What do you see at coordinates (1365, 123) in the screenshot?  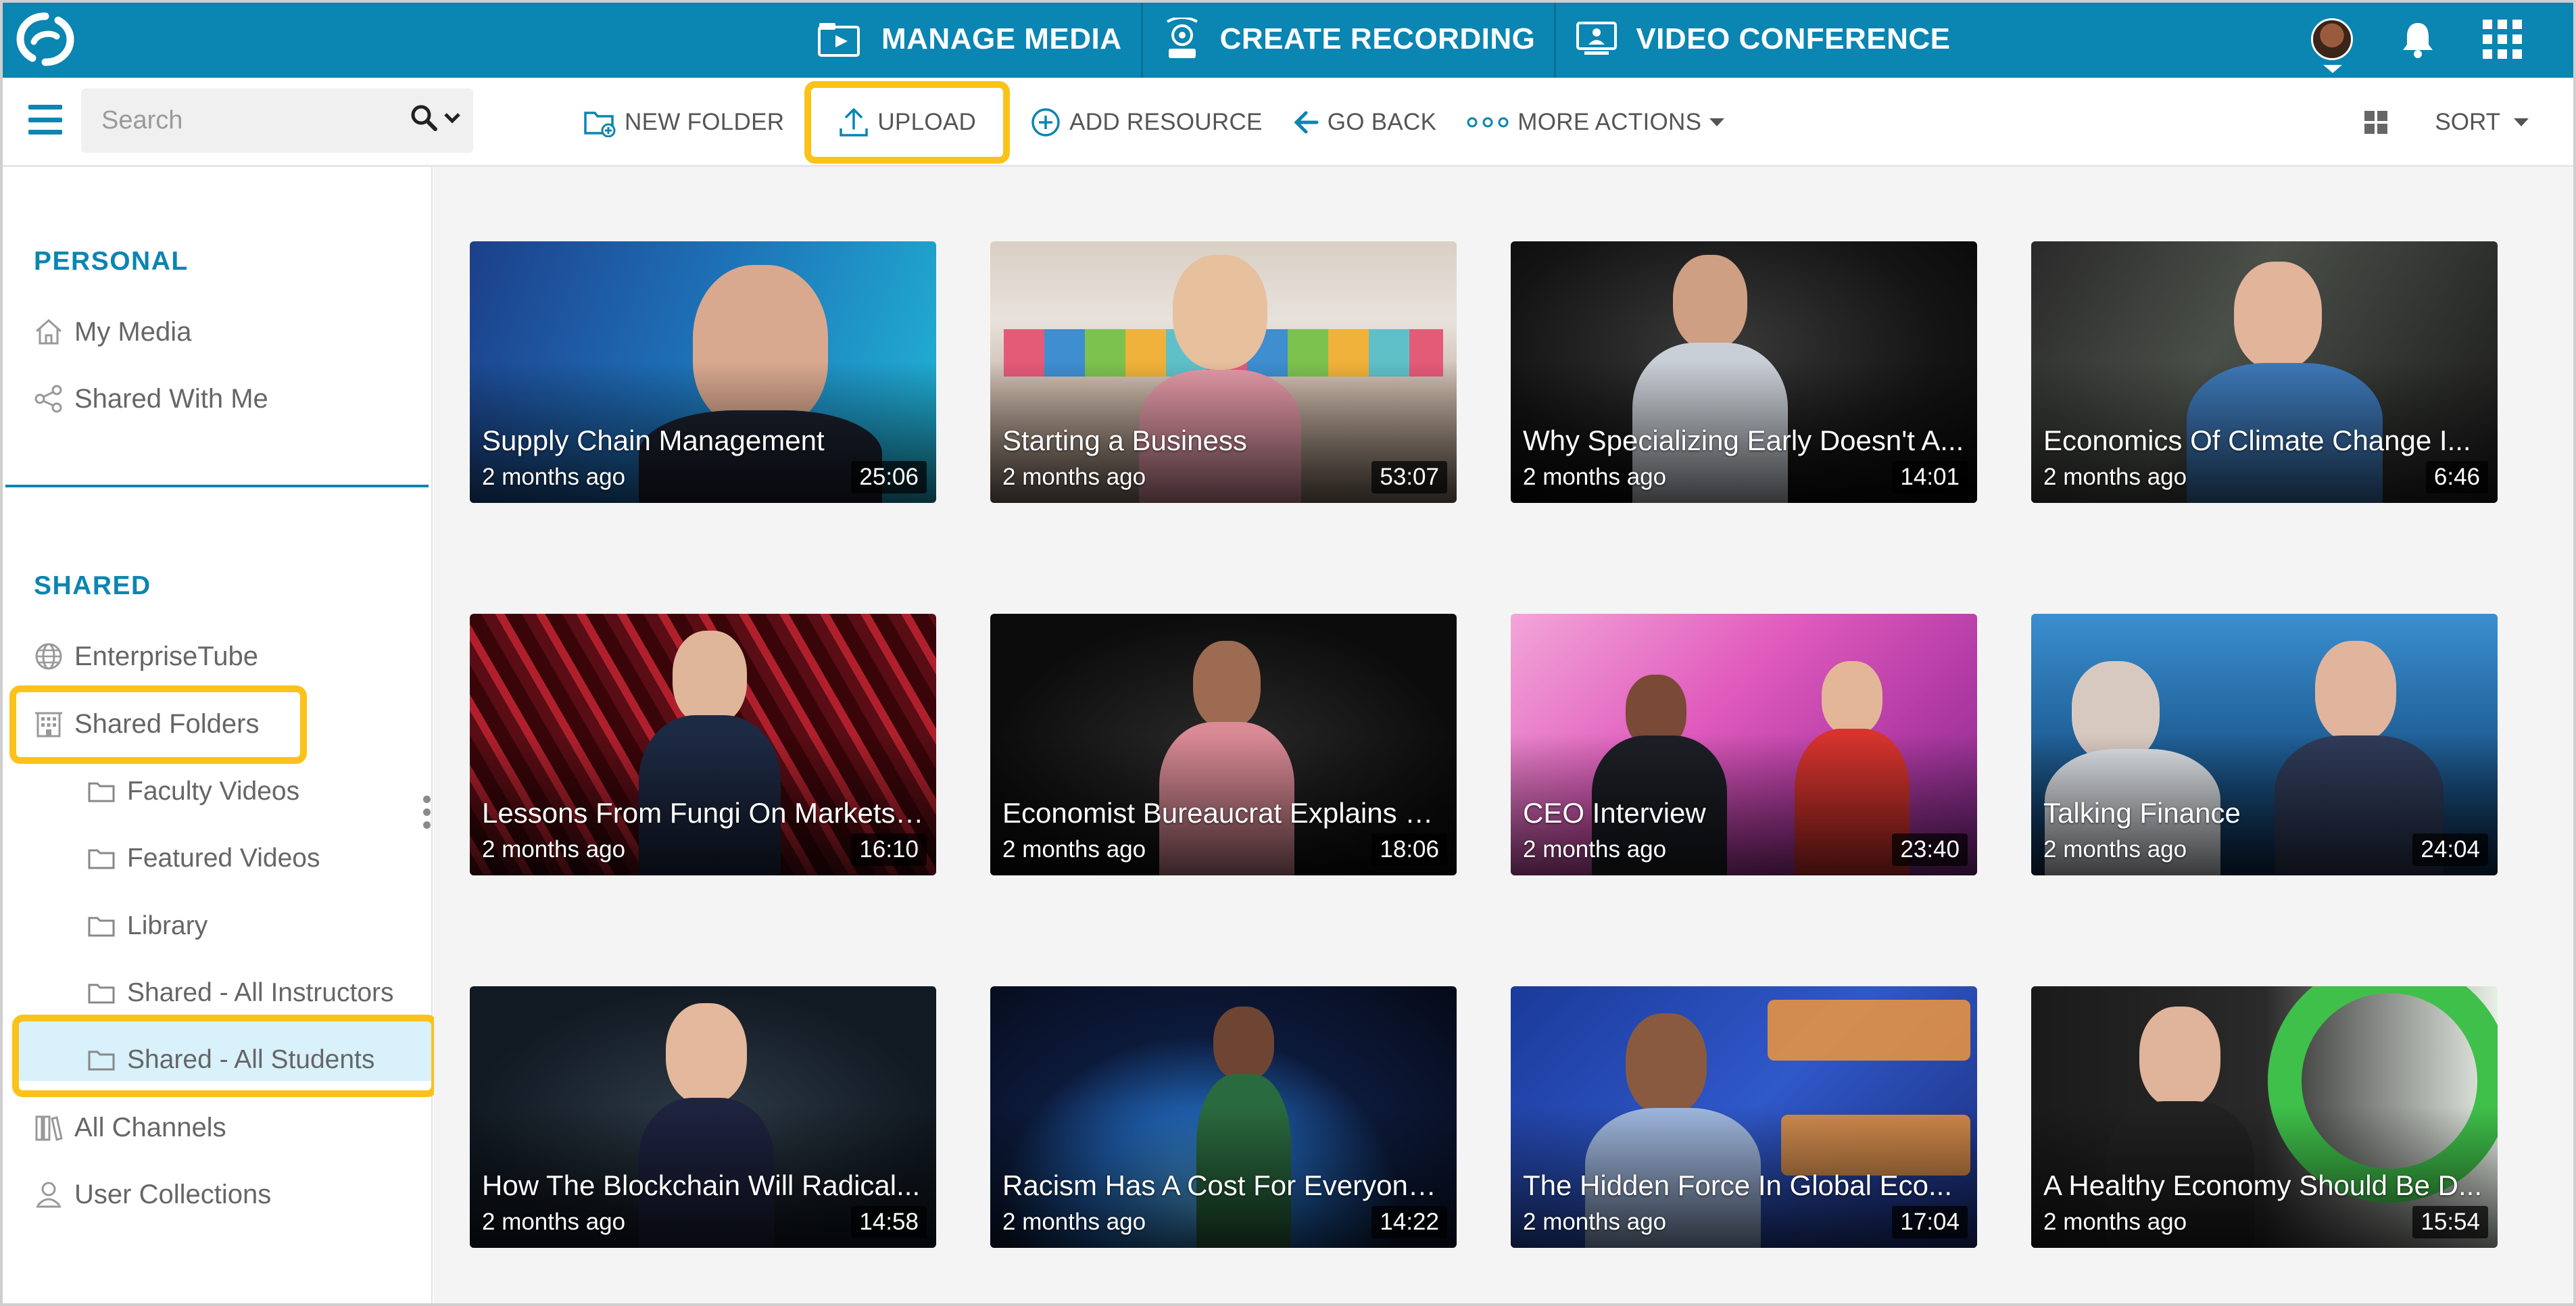 I see `go-back-button: GO BACK` at bounding box center [1365, 123].